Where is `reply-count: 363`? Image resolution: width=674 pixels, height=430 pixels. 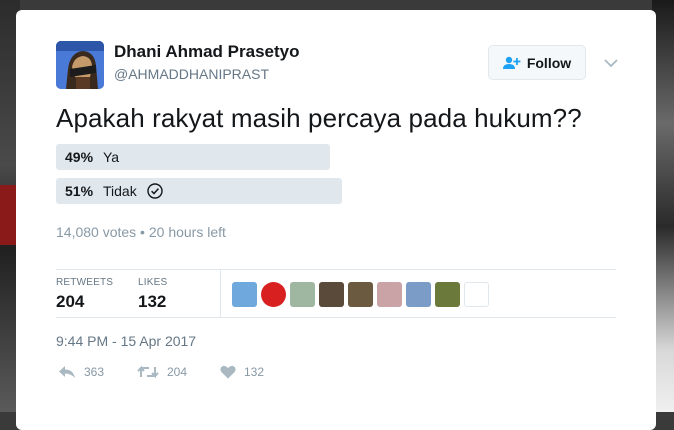 reply-count: 363 is located at coordinates (94, 372).